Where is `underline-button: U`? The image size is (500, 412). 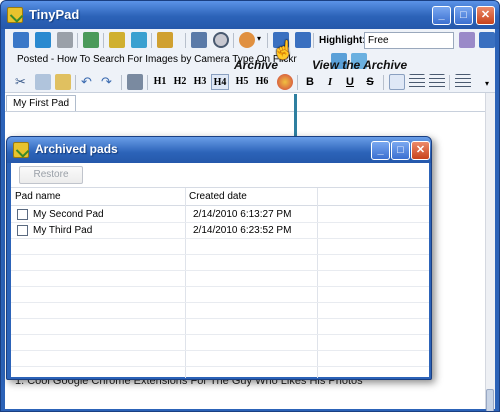
underline-button: U is located at coordinates (350, 82).